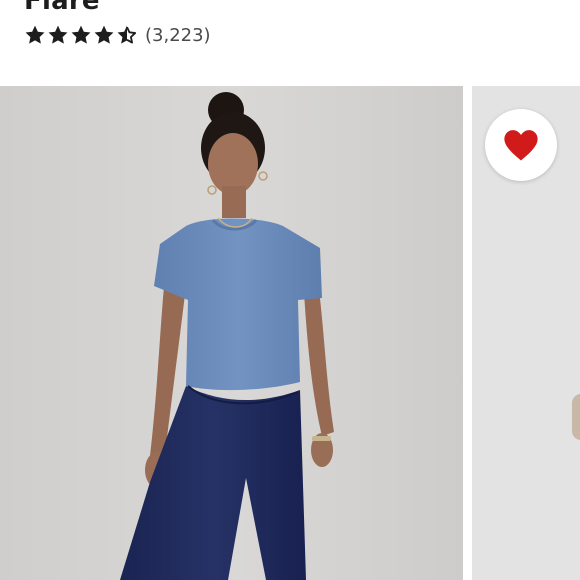 The height and width of the screenshot is (580, 580). I want to click on heart-icon, so click(521, 145).